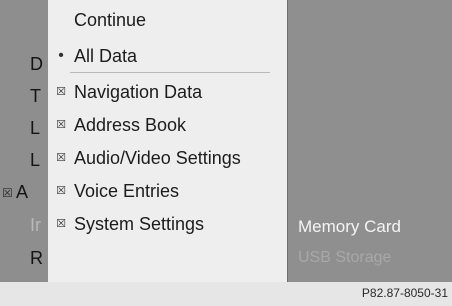 The width and height of the screenshot is (452, 306). I want to click on menu-item-label: All Data, so click(106, 56).